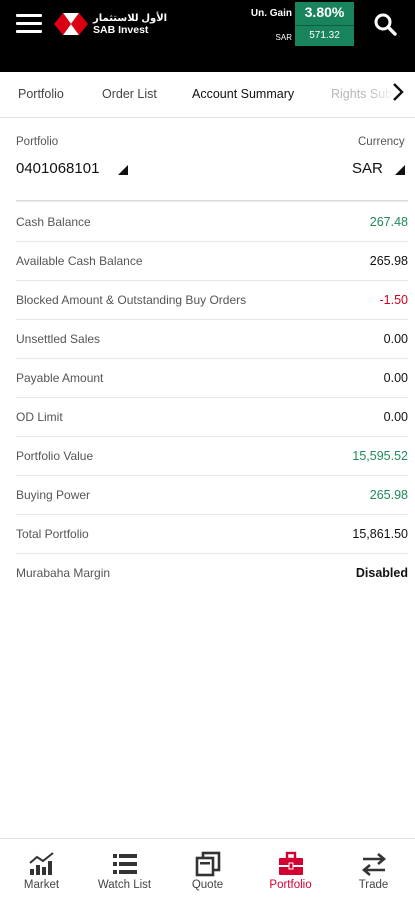  What do you see at coordinates (212, 495) in the screenshot?
I see `summary-row-buying-power: Buying Power 265.98` at bounding box center [212, 495].